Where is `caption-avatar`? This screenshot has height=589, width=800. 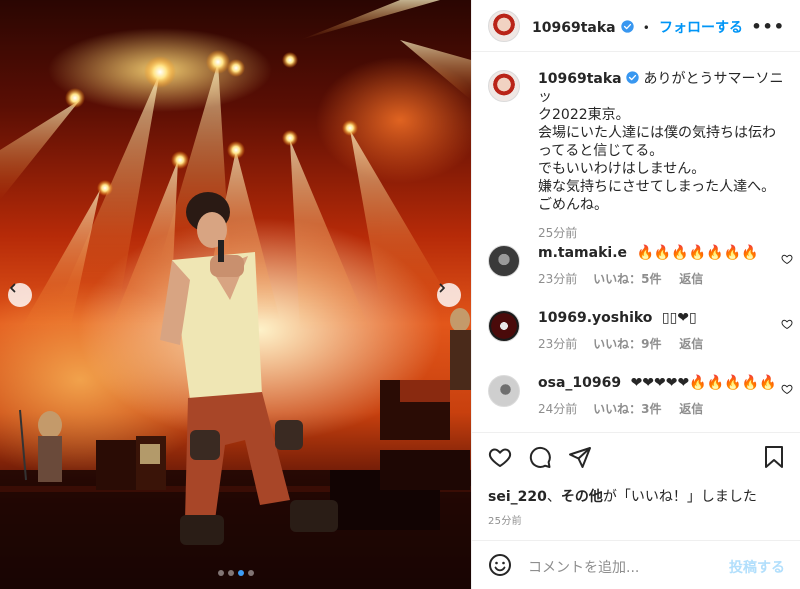 caption-avatar is located at coordinates (504, 86).